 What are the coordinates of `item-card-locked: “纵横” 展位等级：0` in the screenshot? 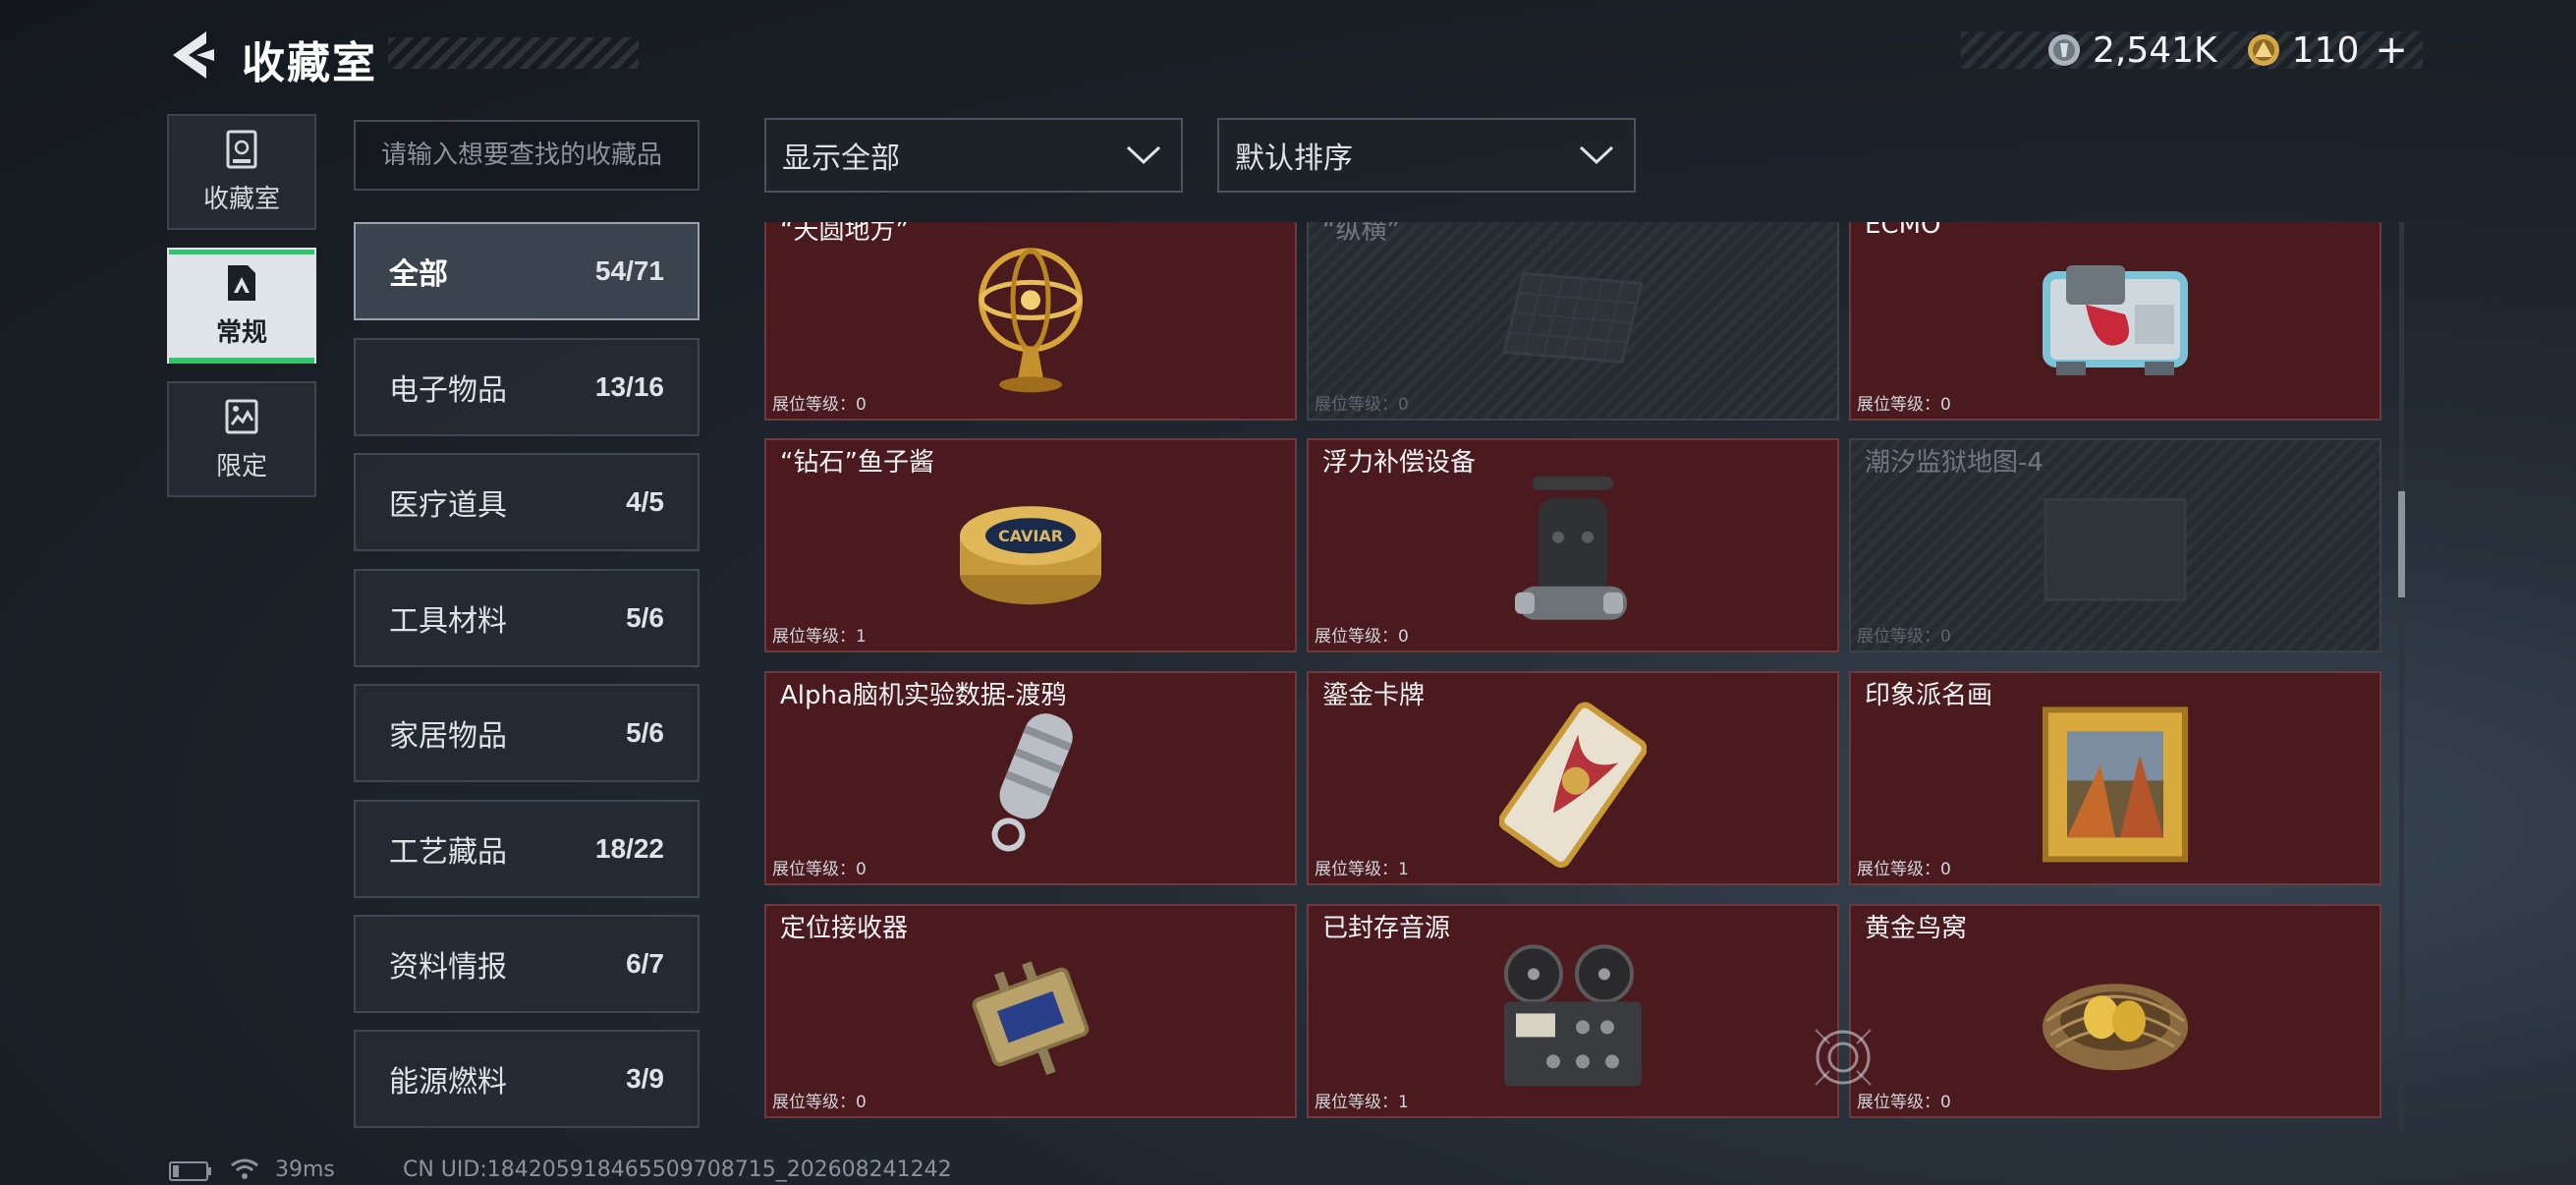 It's located at (1573, 321).